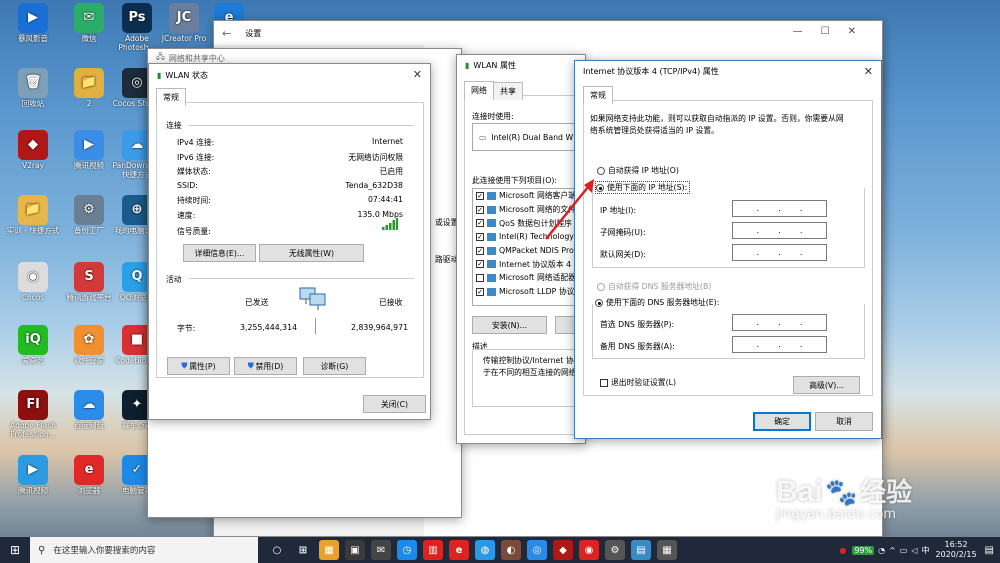 This screenshot has height=563, width=1000. What do you see at coordinates (33, 210) in the screenshot?
I see `app-icon: 📁` at bounding box center [33, 210].